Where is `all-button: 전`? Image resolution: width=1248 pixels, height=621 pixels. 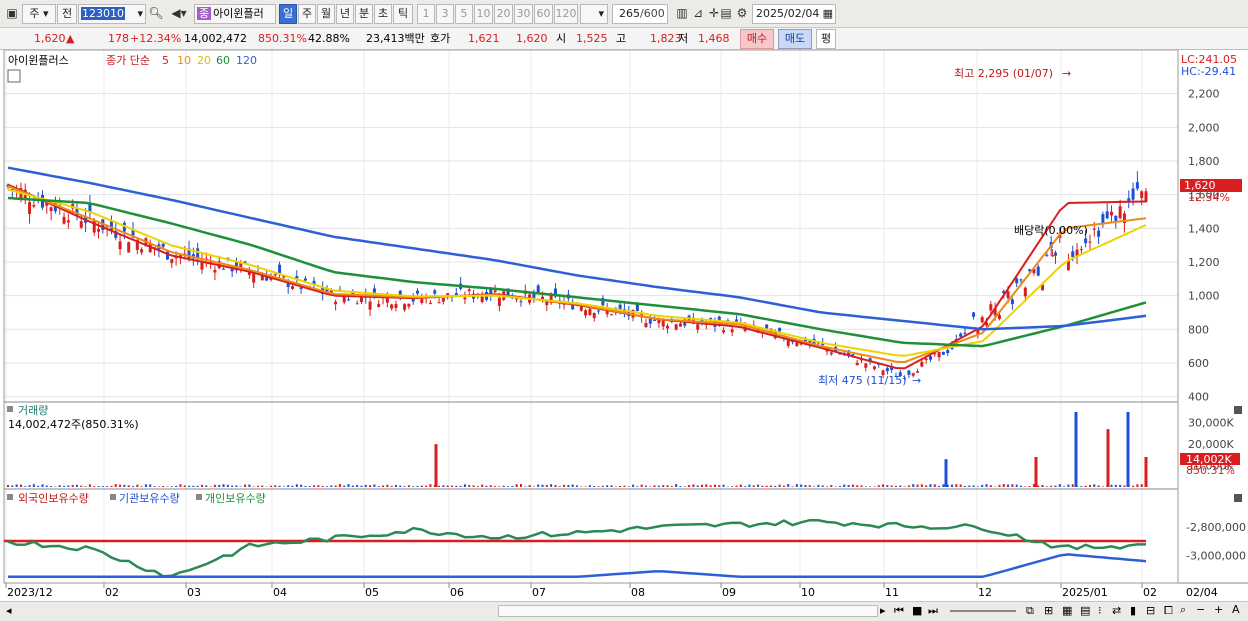
all-button: 전 is located at coordinates (67, 14).